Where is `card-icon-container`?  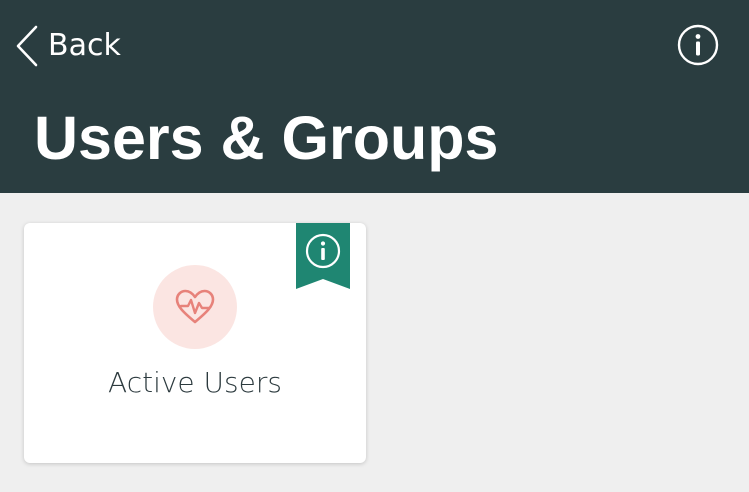 card-icon-container is located at coordinates (195, 307).